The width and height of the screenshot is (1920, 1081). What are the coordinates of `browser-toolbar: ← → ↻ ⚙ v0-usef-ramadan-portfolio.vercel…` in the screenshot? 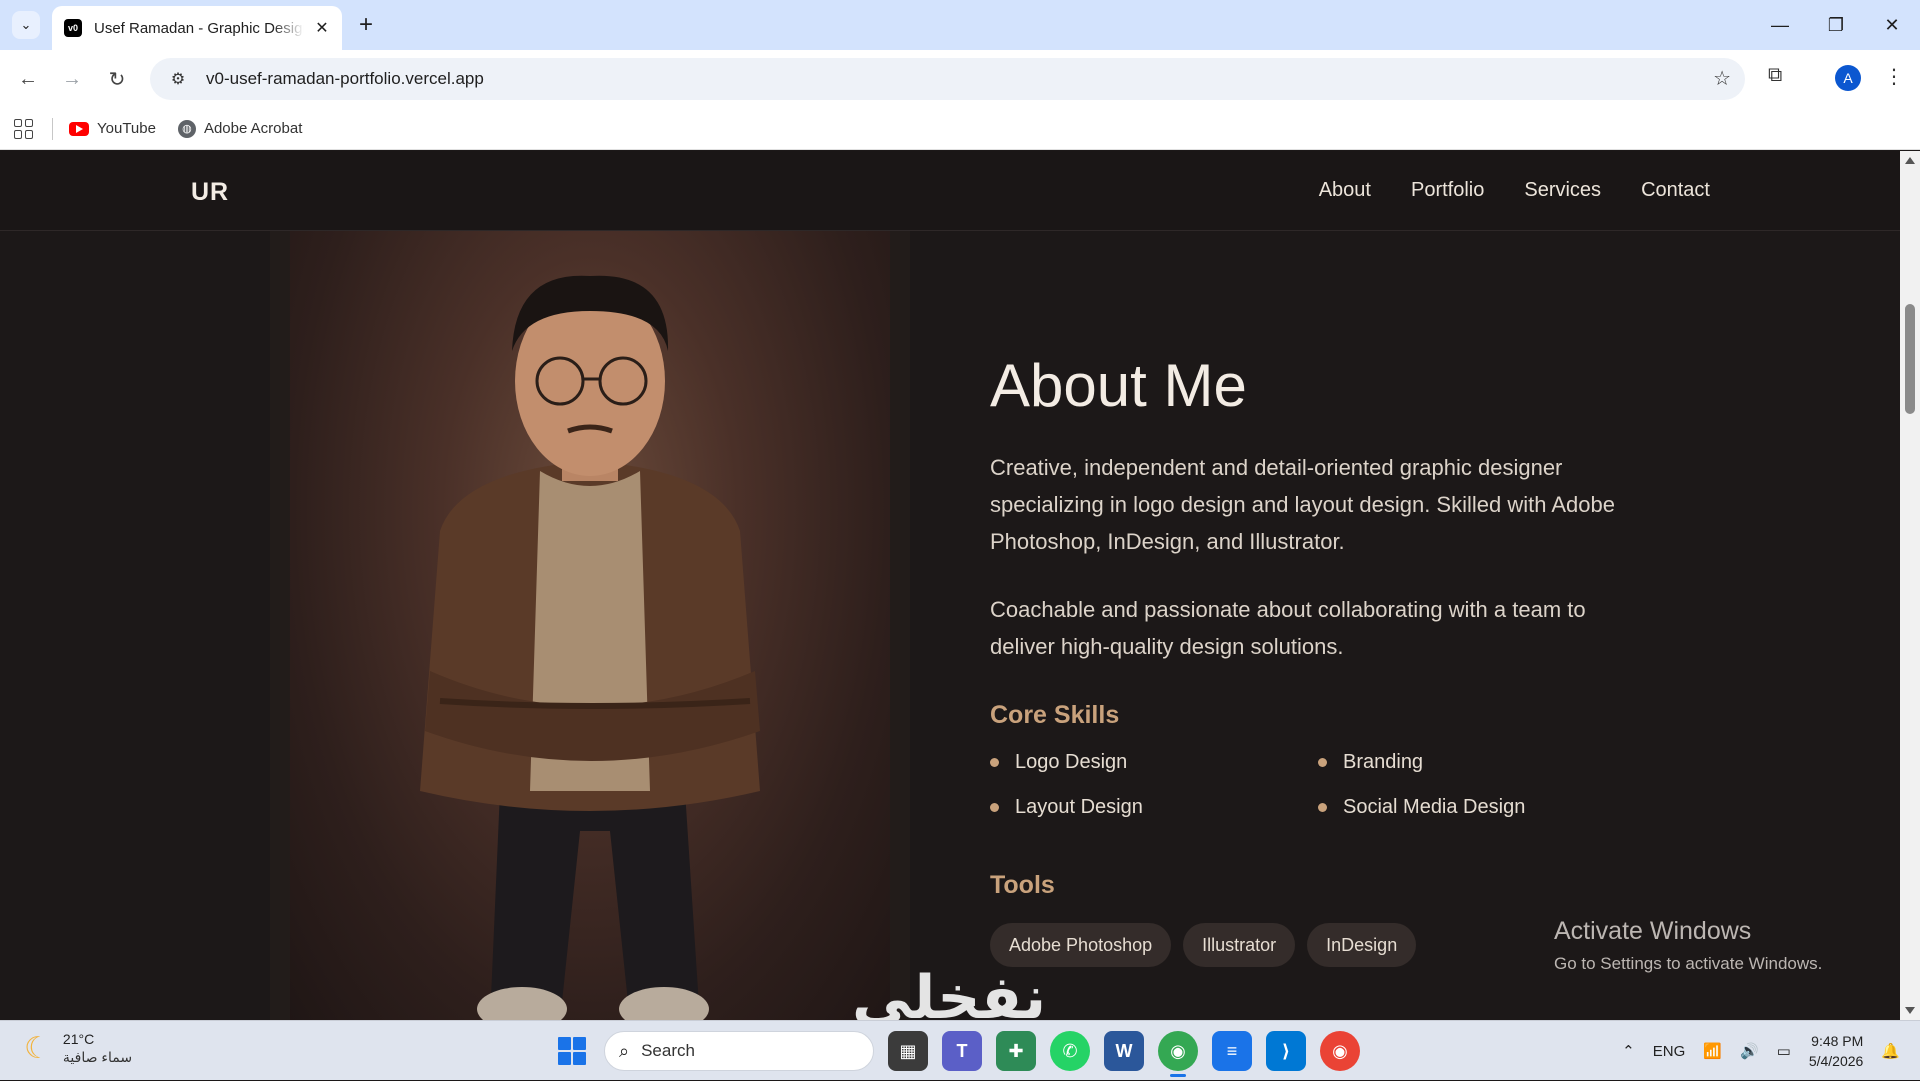 It's located at (960, 79).